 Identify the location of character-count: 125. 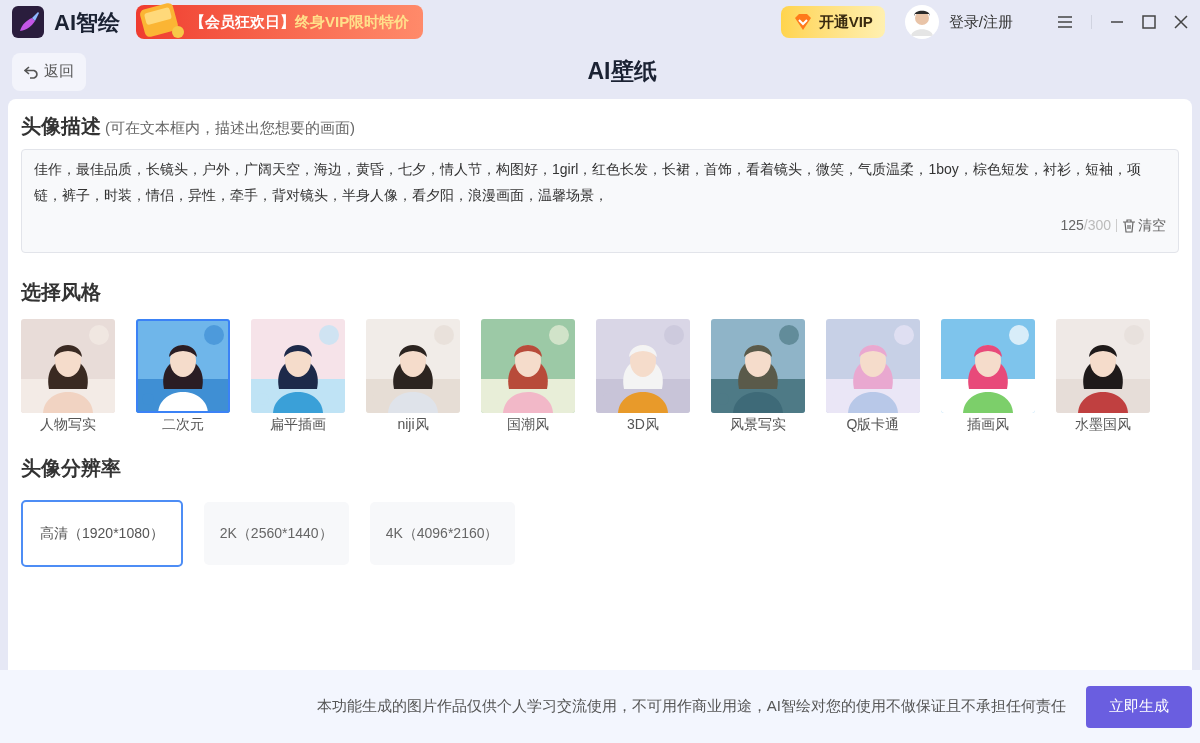
(1072, 225).